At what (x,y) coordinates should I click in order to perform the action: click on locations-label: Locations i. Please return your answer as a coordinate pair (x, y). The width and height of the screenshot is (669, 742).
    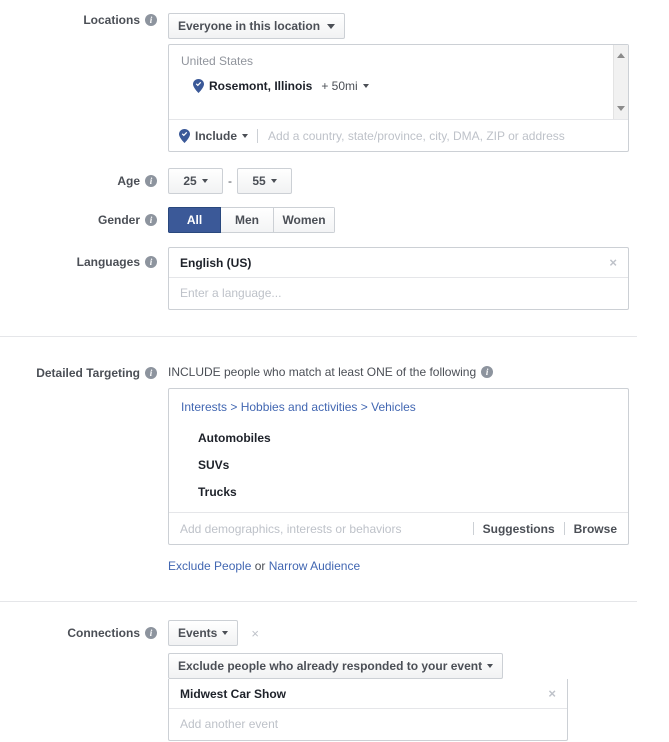
    Looking at the image, I should click on (78, 20).